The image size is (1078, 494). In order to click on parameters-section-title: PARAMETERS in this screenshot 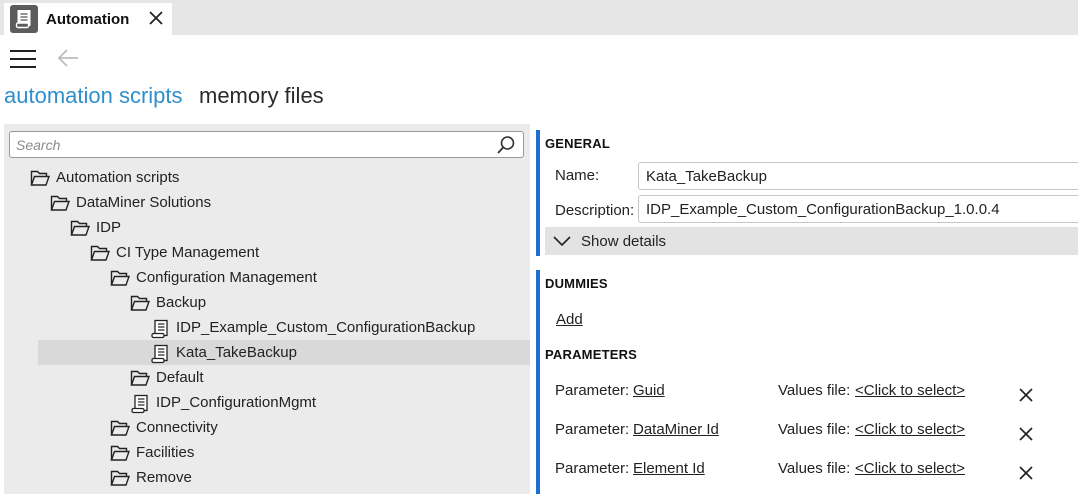, I will do `click(591, 354)`.